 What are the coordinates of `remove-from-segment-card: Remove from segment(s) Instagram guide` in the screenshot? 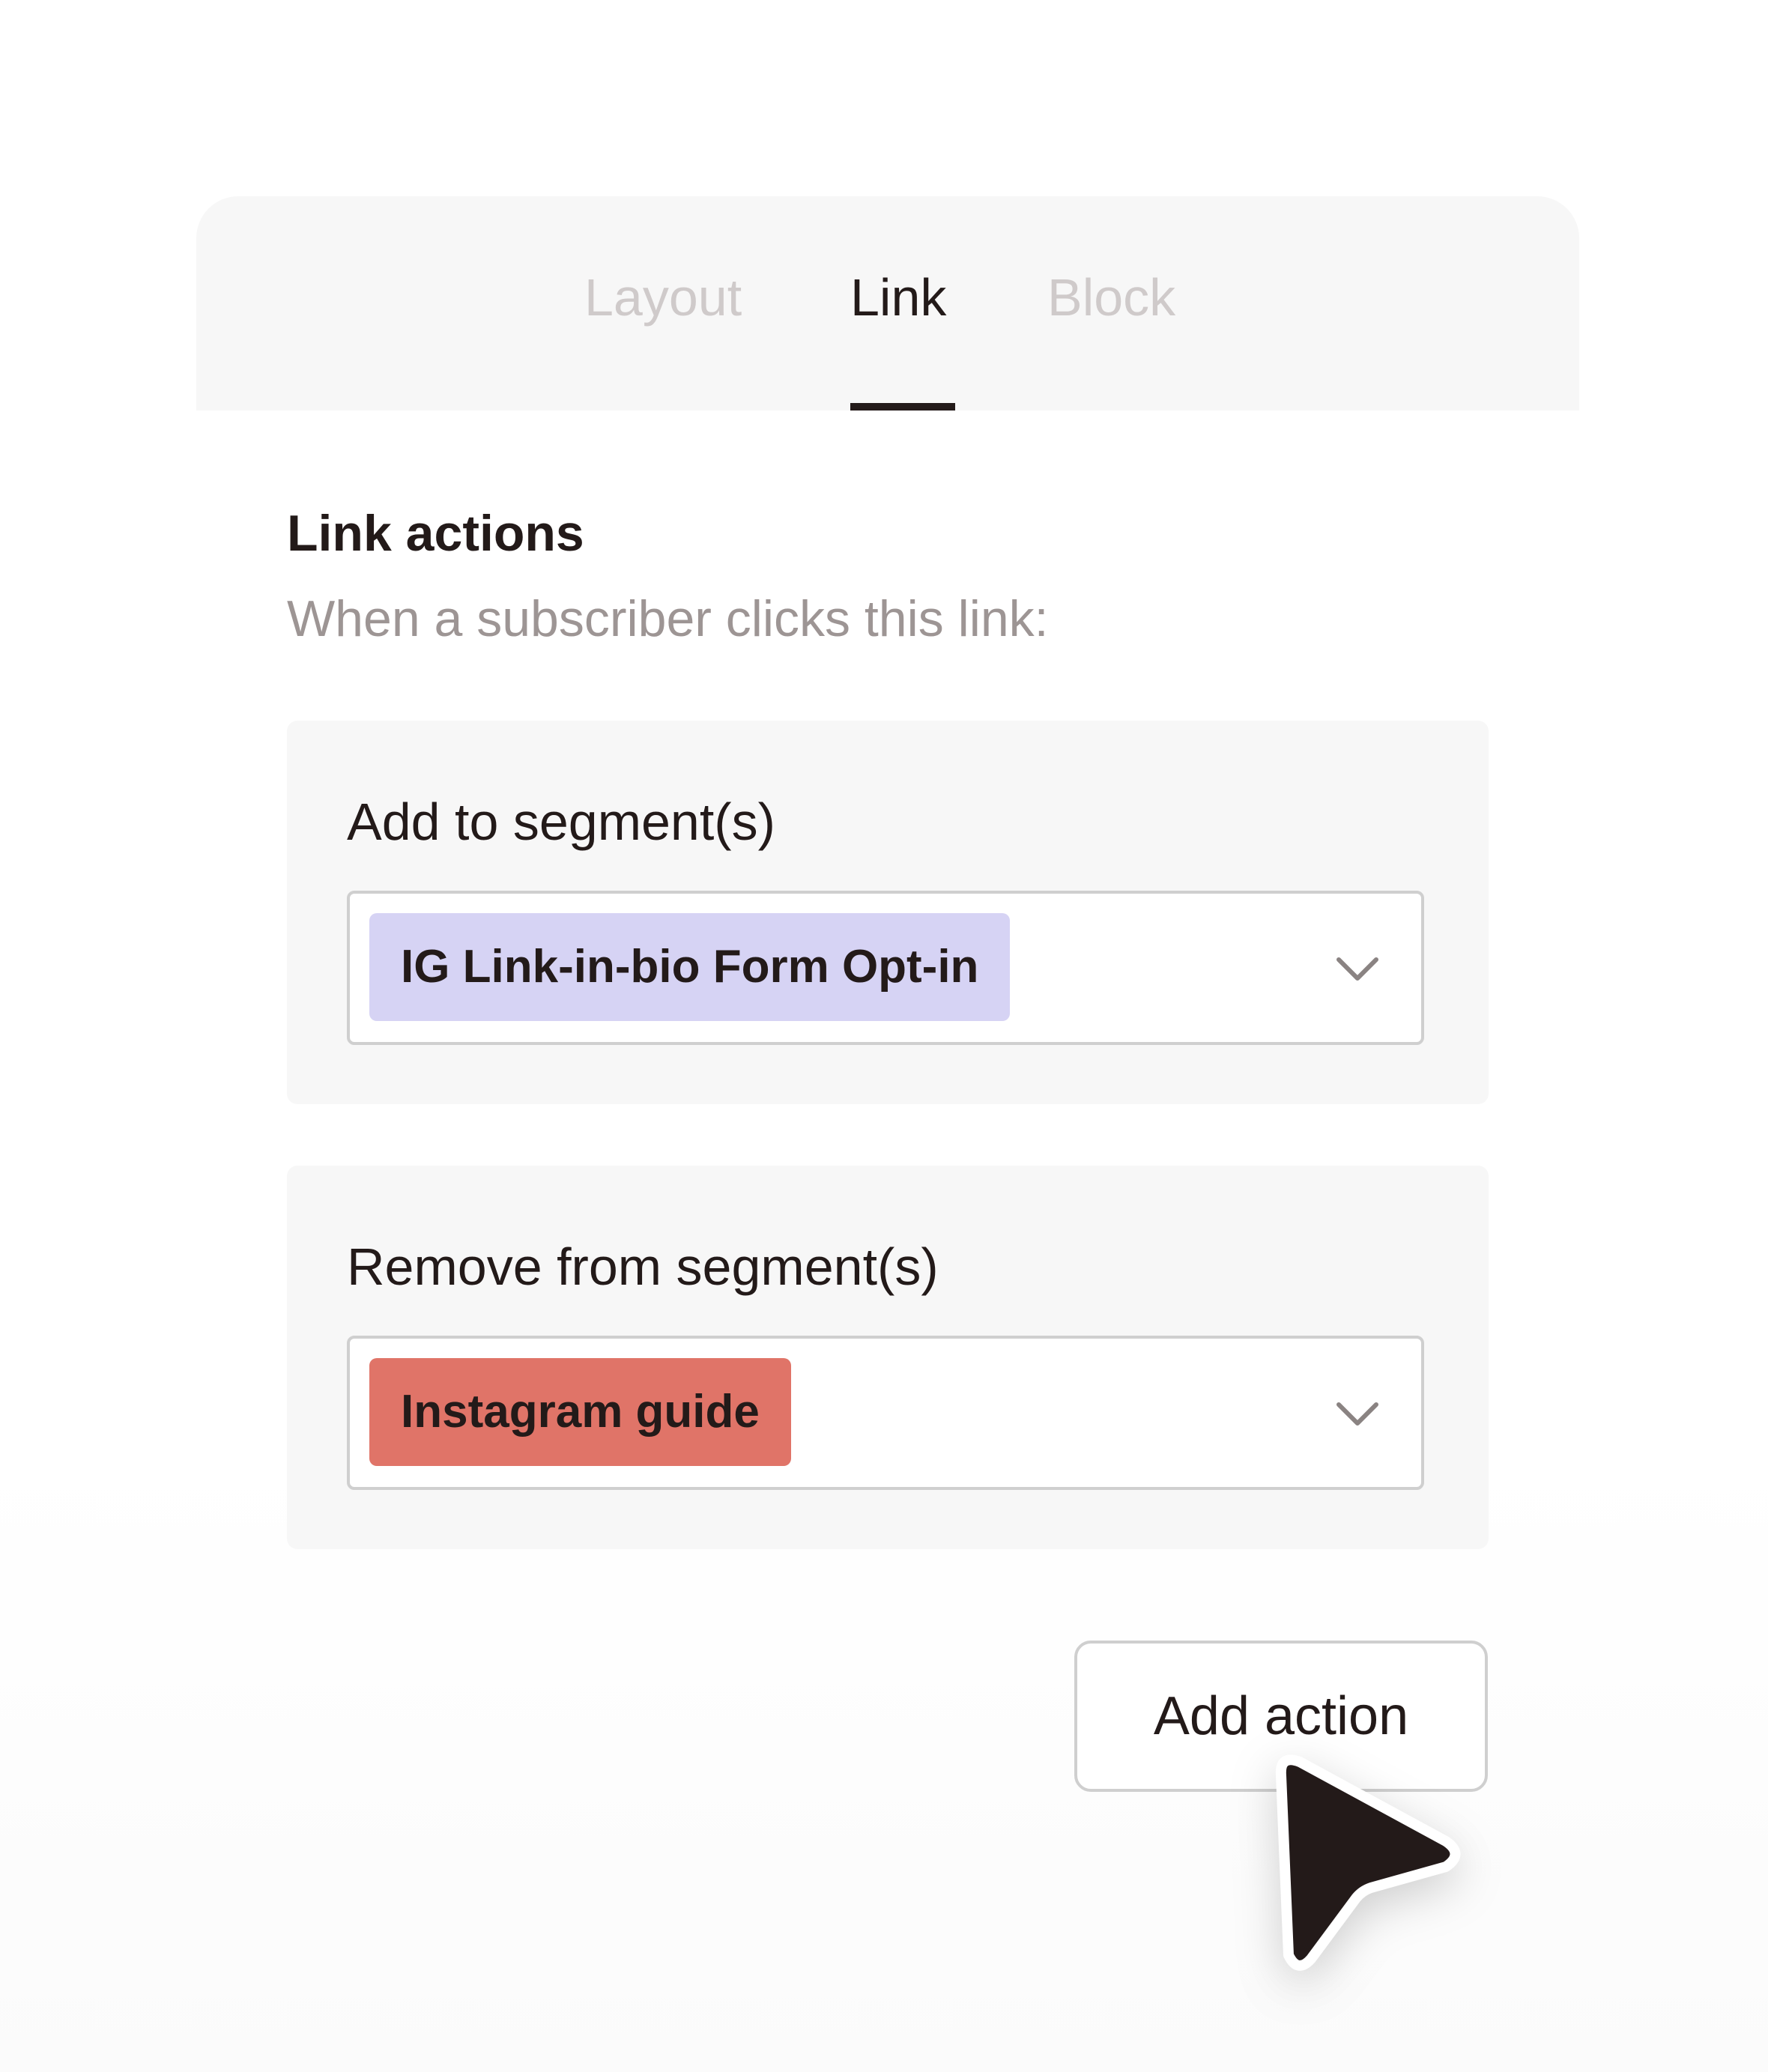 It's located at (888, 1358).